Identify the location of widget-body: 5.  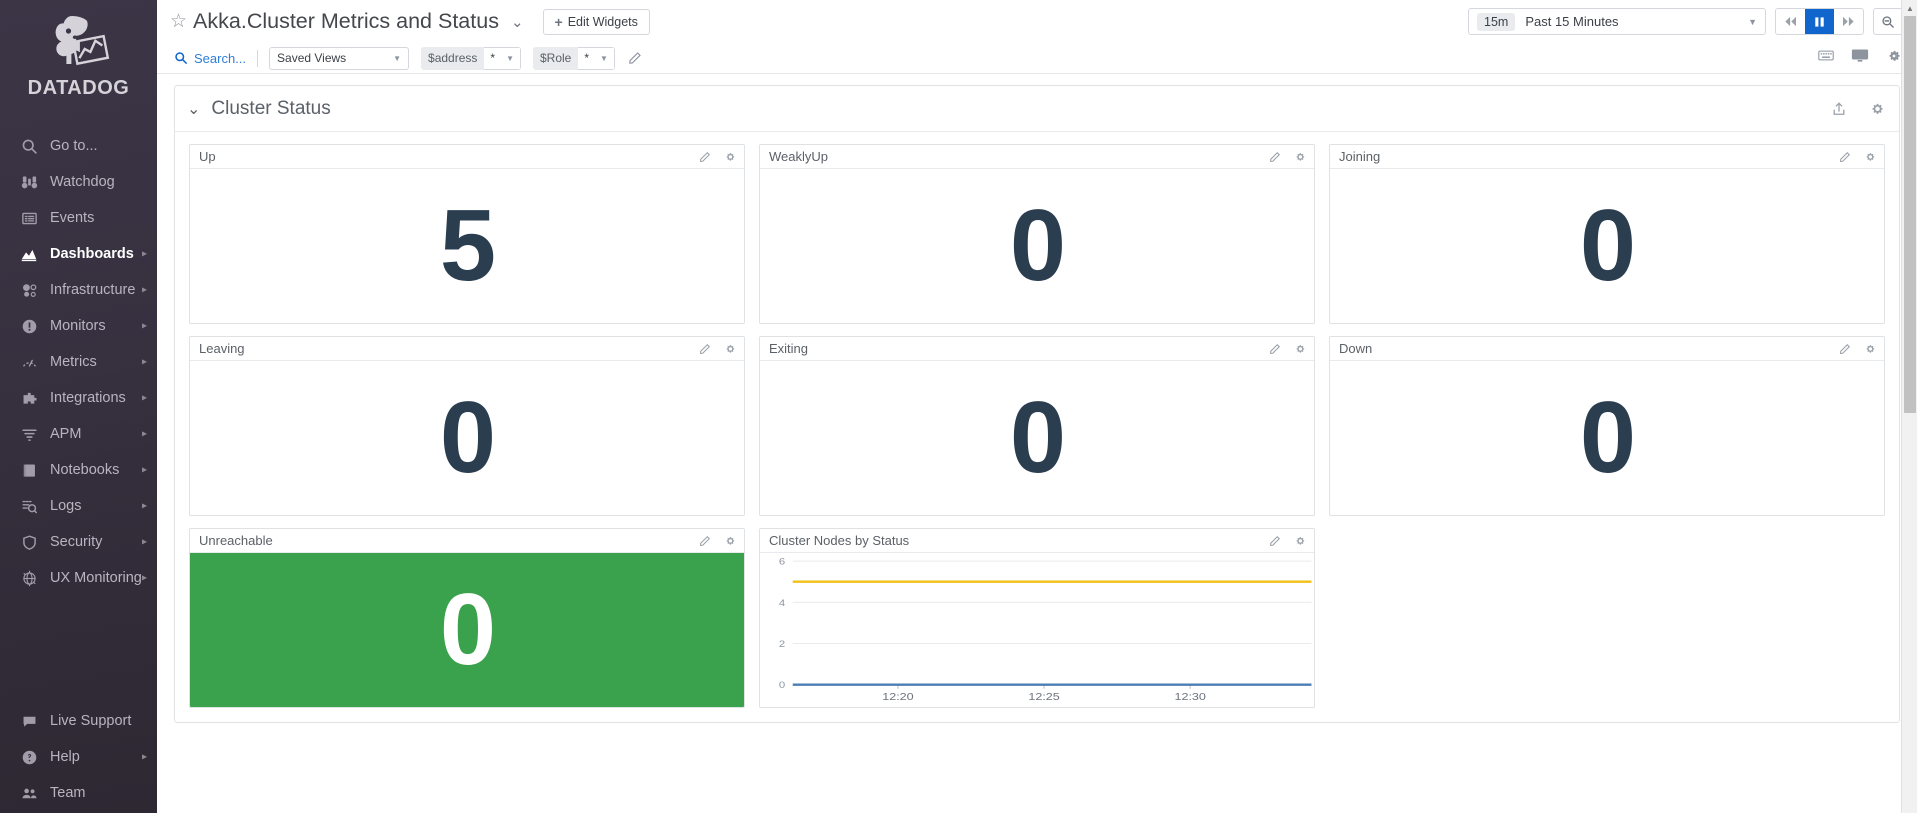
(467, 246).